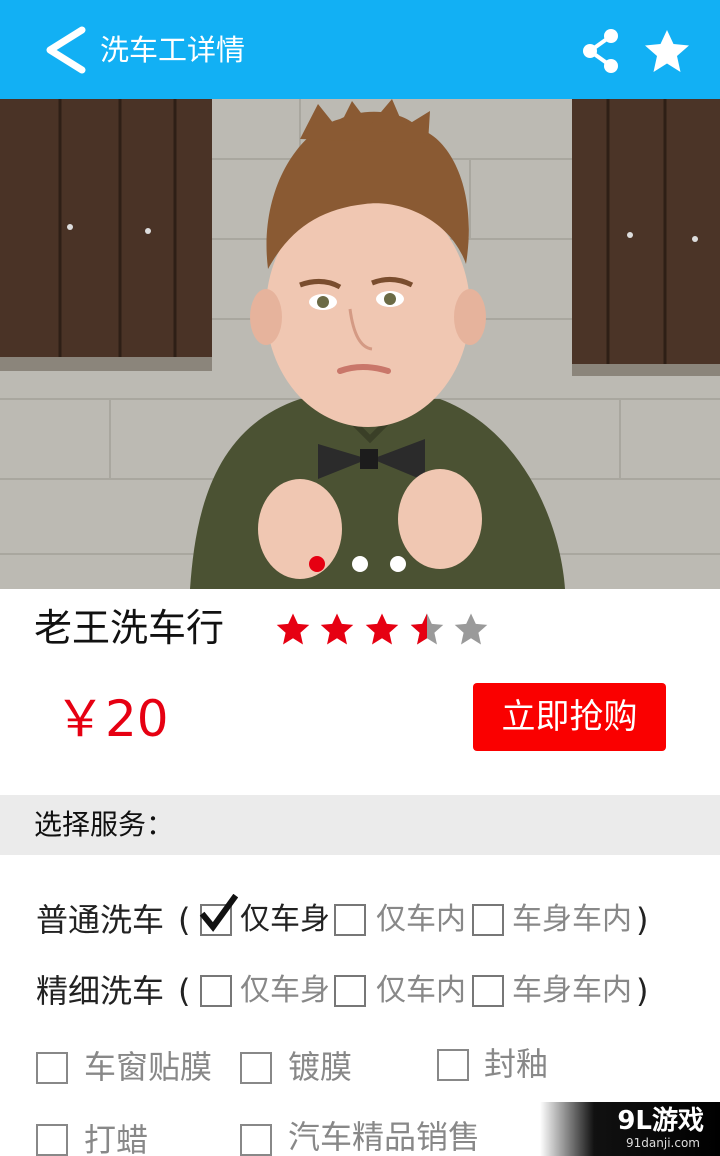 Image resolution: width=720 pixels, height=1156 pixels. I want to click on watermark-url: 91danji.com, so click(663, 1143).